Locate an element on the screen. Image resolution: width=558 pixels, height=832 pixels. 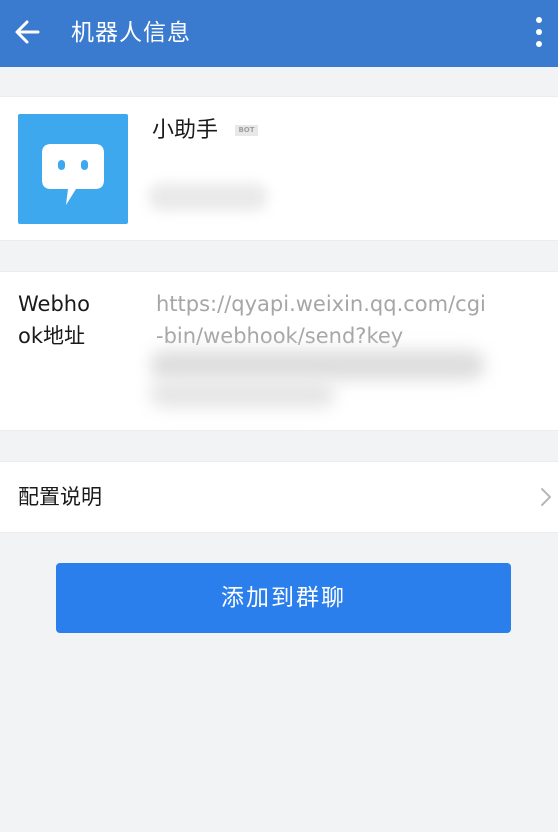
chat-bubble-icon is located at coordinates (73, 174).